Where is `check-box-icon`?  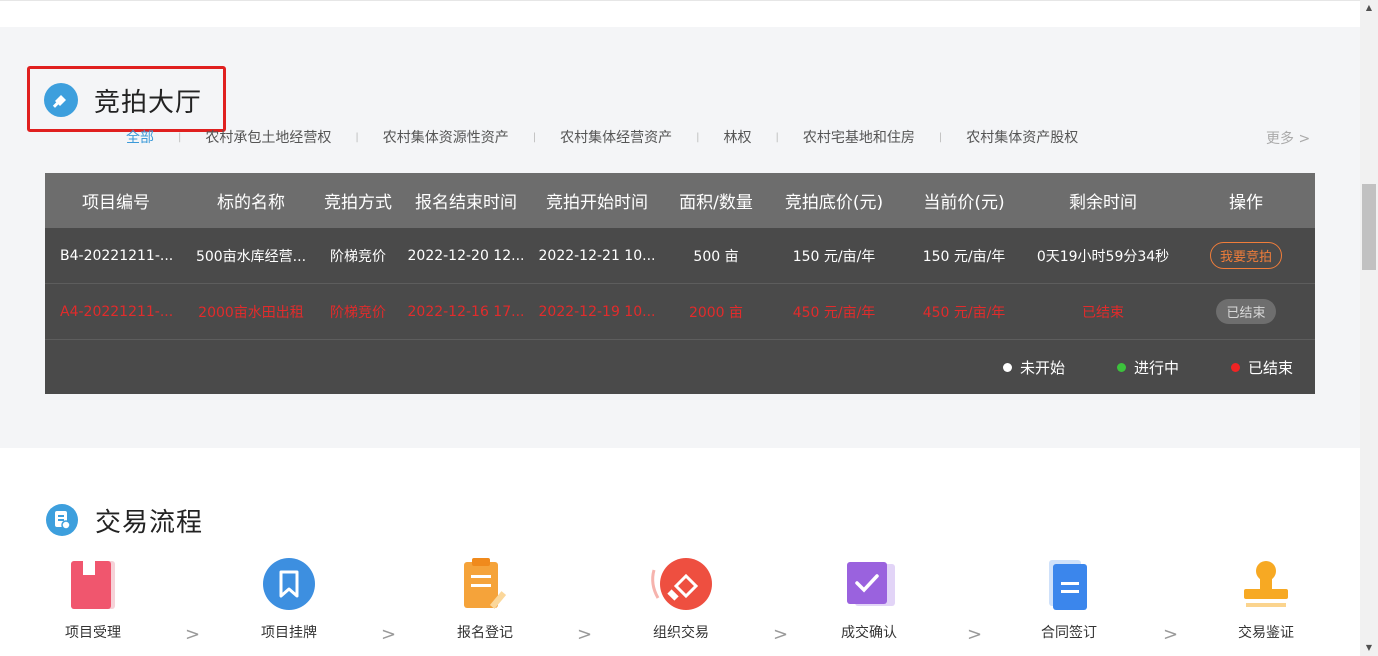 check-box-icon is located at coordinates (869, 584).